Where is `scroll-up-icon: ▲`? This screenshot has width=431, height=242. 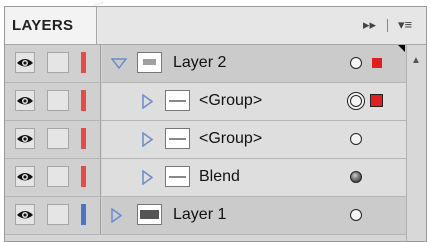 scroll-up-icon: ▲ is located at coordinates (416, 60).